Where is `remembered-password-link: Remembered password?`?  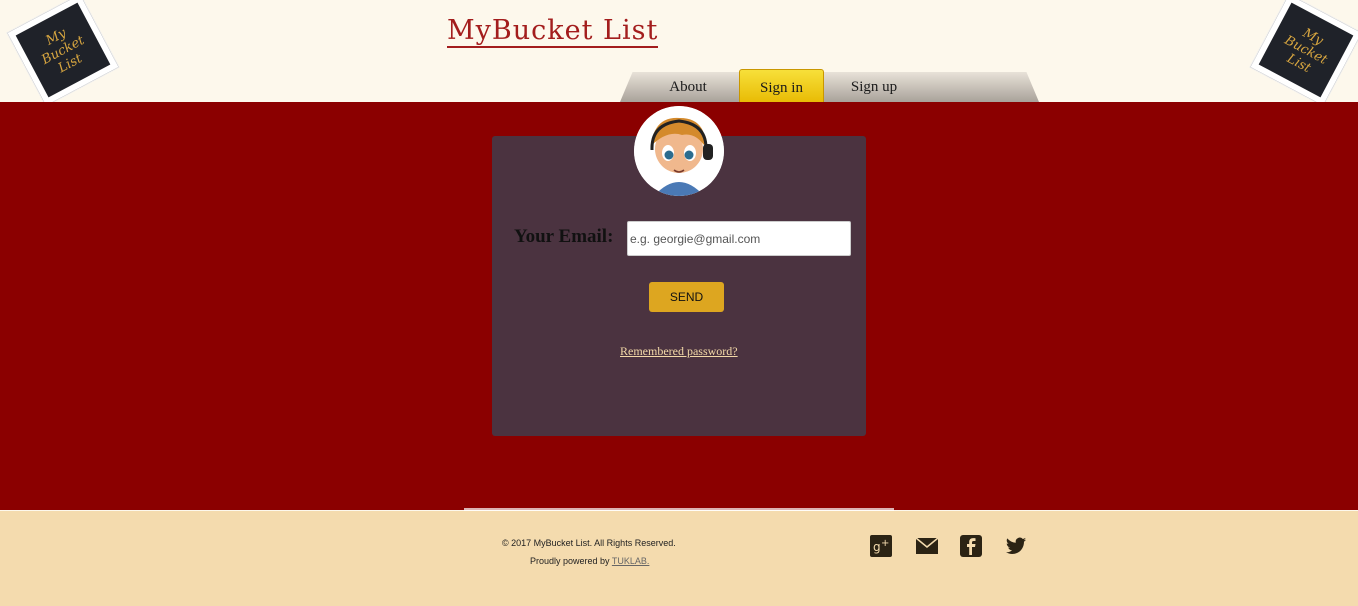
remembered-password-link: Remembered password? is located at coordinates (679, 351).